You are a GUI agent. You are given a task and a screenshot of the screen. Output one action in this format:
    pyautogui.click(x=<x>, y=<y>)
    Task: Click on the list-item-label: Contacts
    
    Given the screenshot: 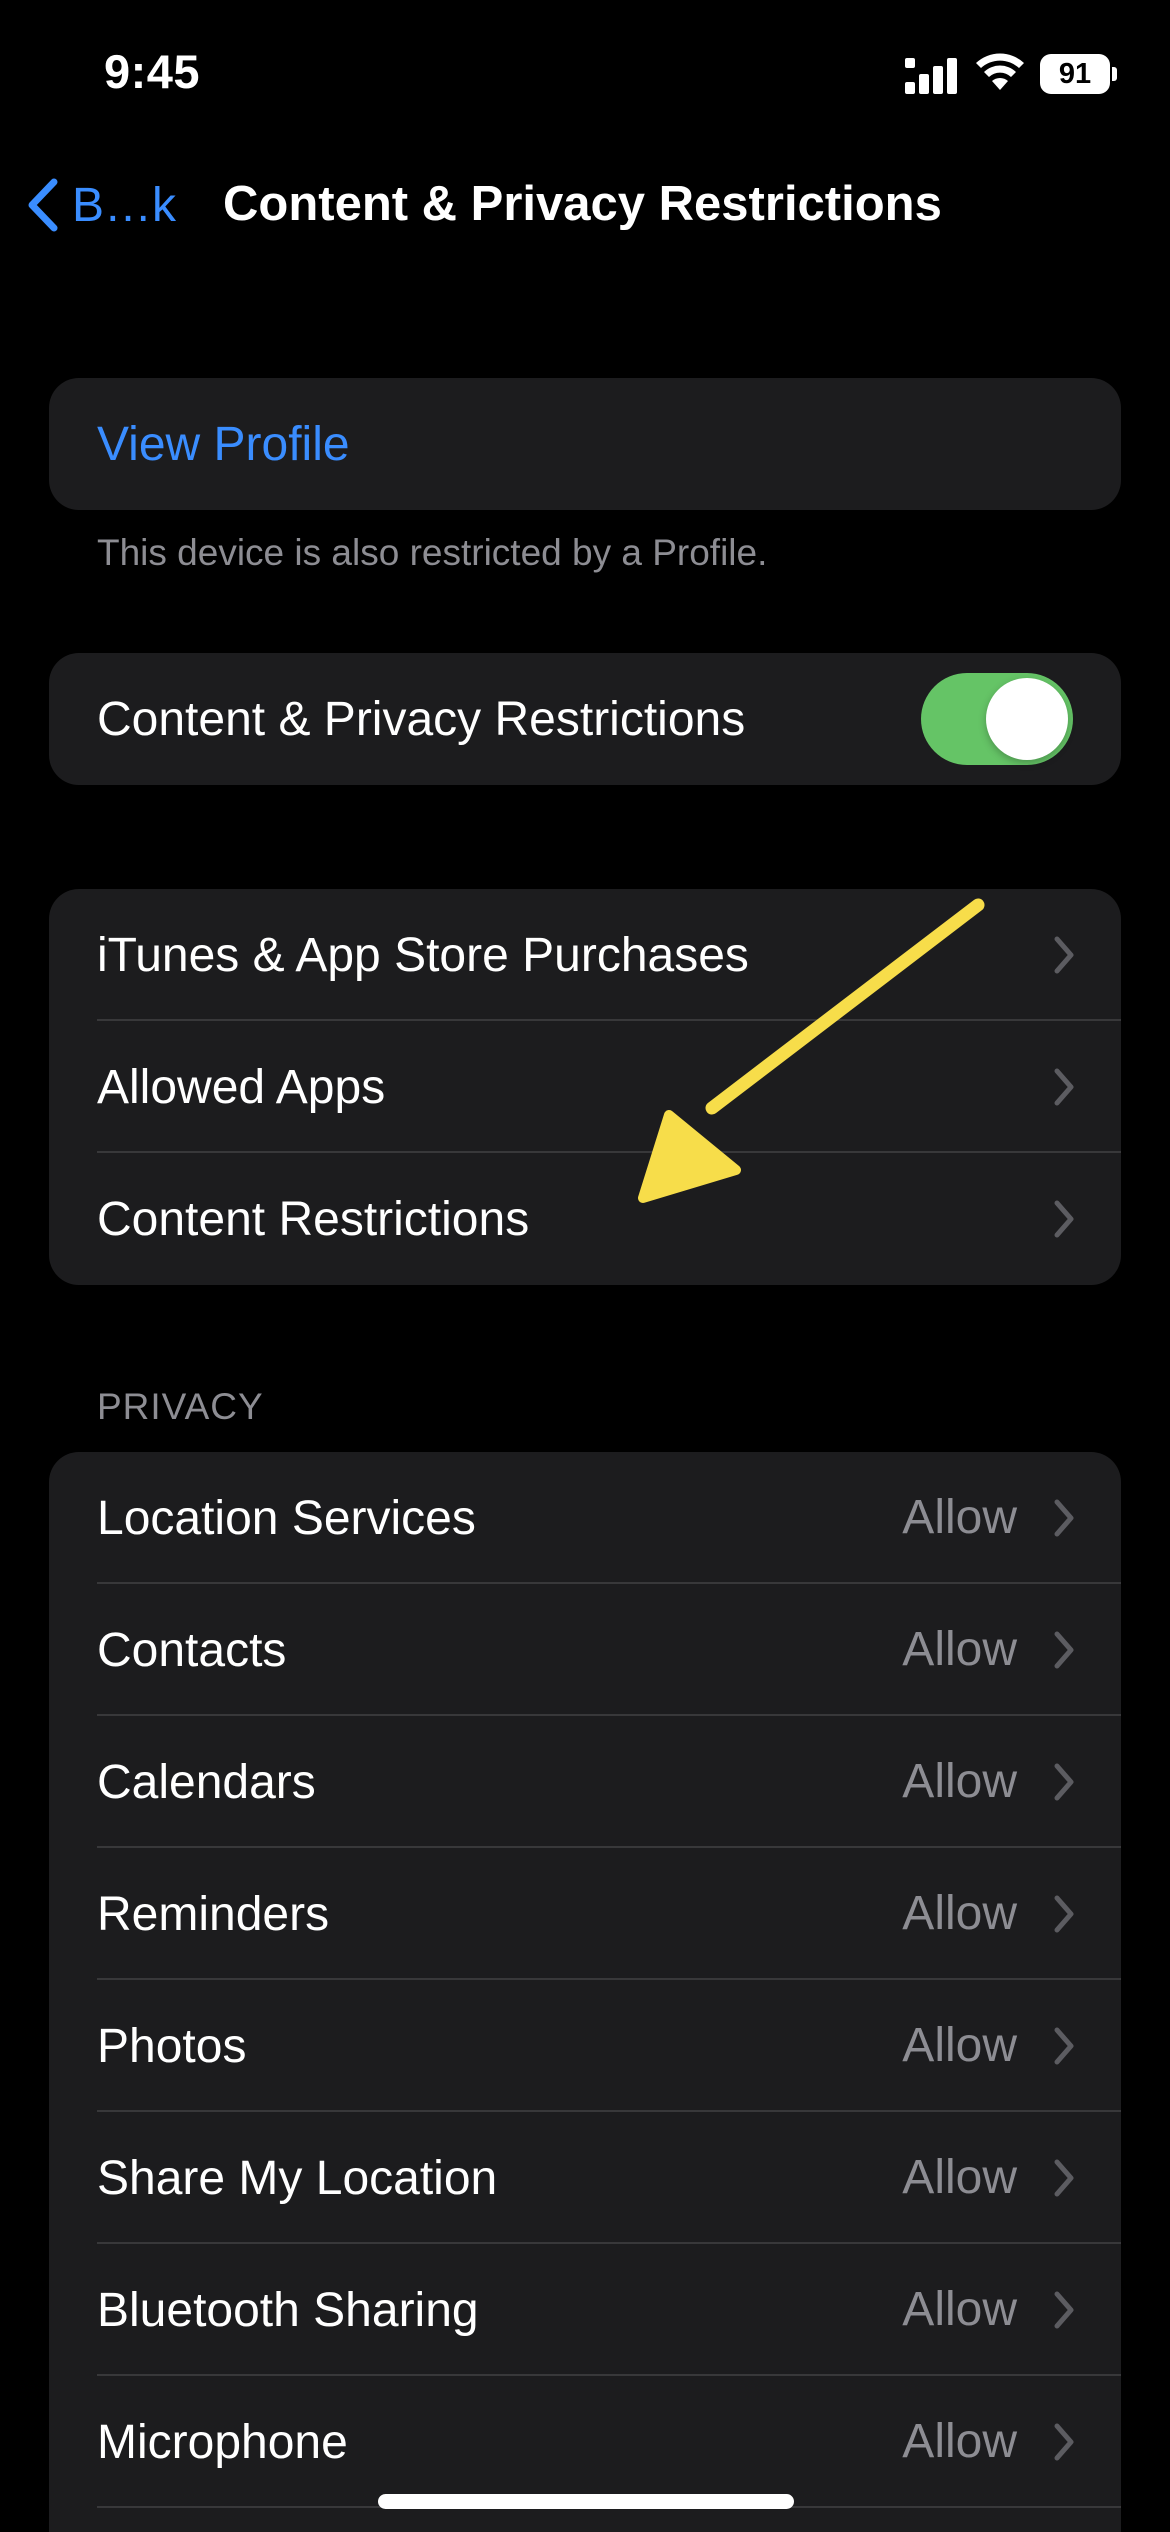 What is the action you would take?
    pyautogui.click(x=192, y=1650)
    